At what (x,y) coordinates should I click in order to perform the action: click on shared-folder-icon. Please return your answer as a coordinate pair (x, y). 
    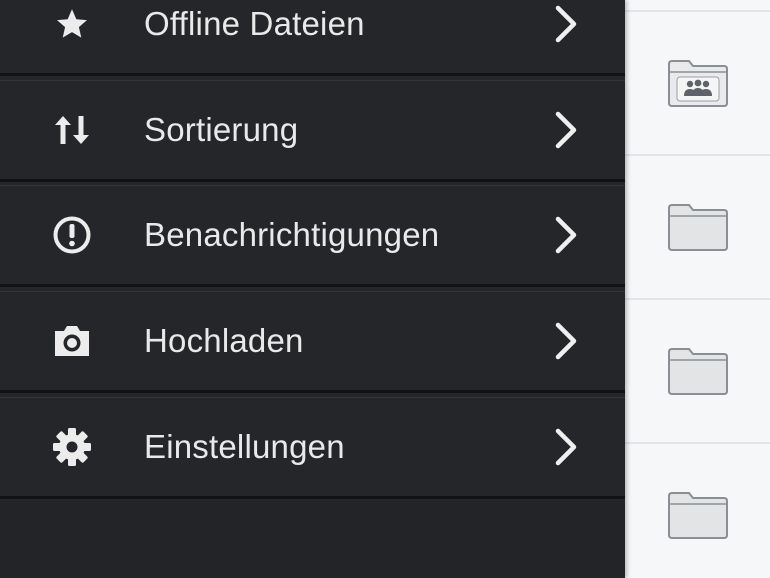
    Looking at the image, I should click on (698, 83).